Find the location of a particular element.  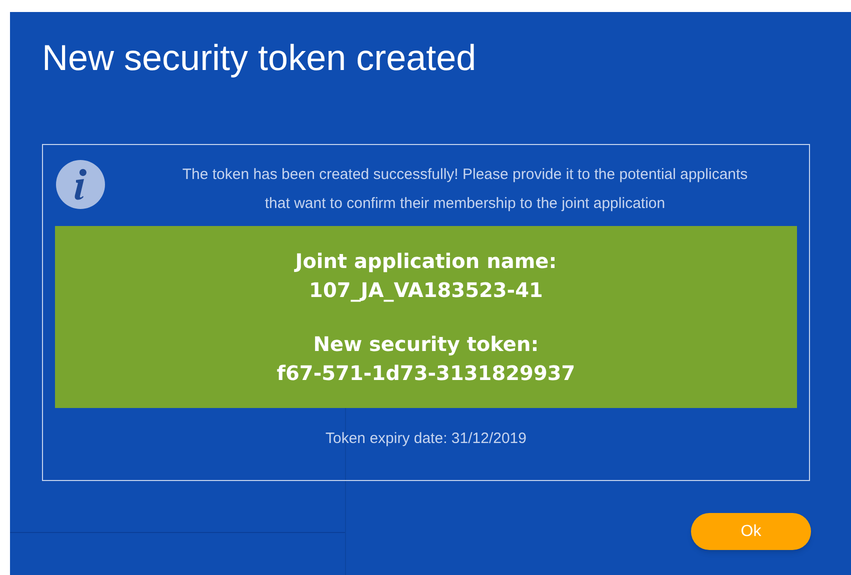

joint-application-name: 107_JA_VA183523-41 is located at coordinates (426, 290).